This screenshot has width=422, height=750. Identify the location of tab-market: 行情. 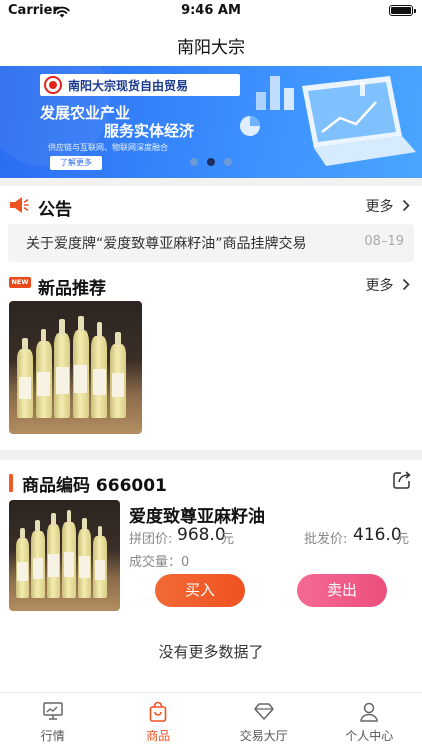
(53, 721).